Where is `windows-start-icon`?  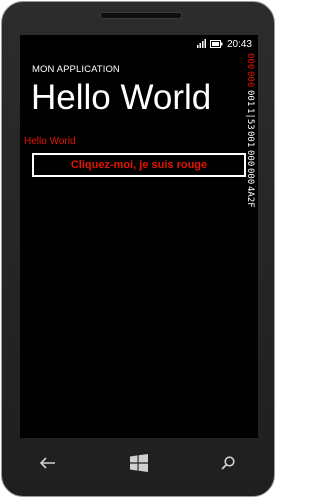
windows-start-icon is located at coordinates (139, 465).